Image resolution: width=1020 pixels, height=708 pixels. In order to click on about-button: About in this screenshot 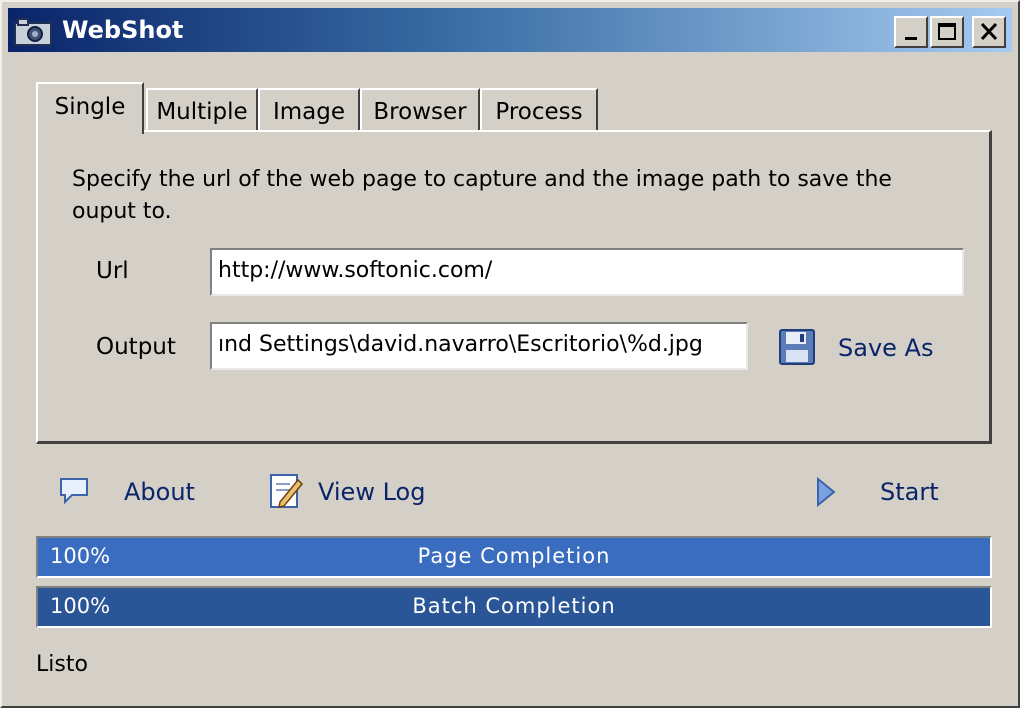, I will do `click(159, 492)`.